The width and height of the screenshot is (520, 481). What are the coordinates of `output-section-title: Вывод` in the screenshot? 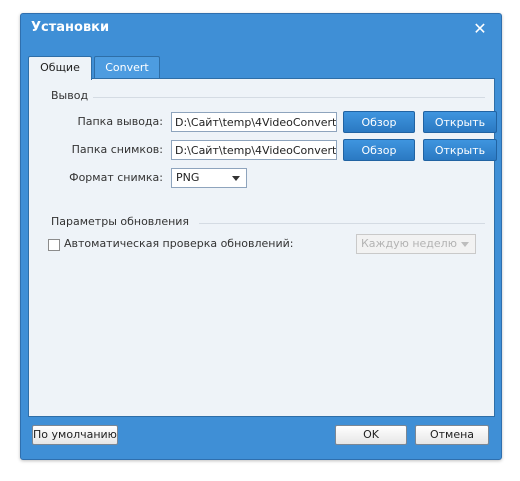 It's located at (70, 95).